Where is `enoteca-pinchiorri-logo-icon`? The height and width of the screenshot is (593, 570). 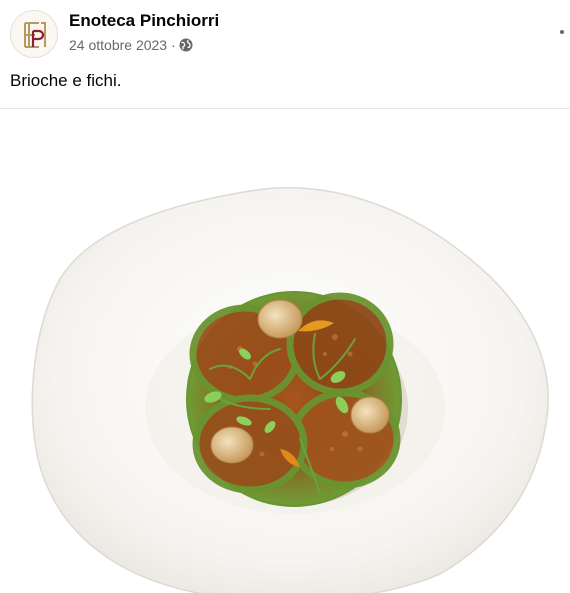 enoteca-pinchiorri-logo-icon is located at coordinates (35, 35).